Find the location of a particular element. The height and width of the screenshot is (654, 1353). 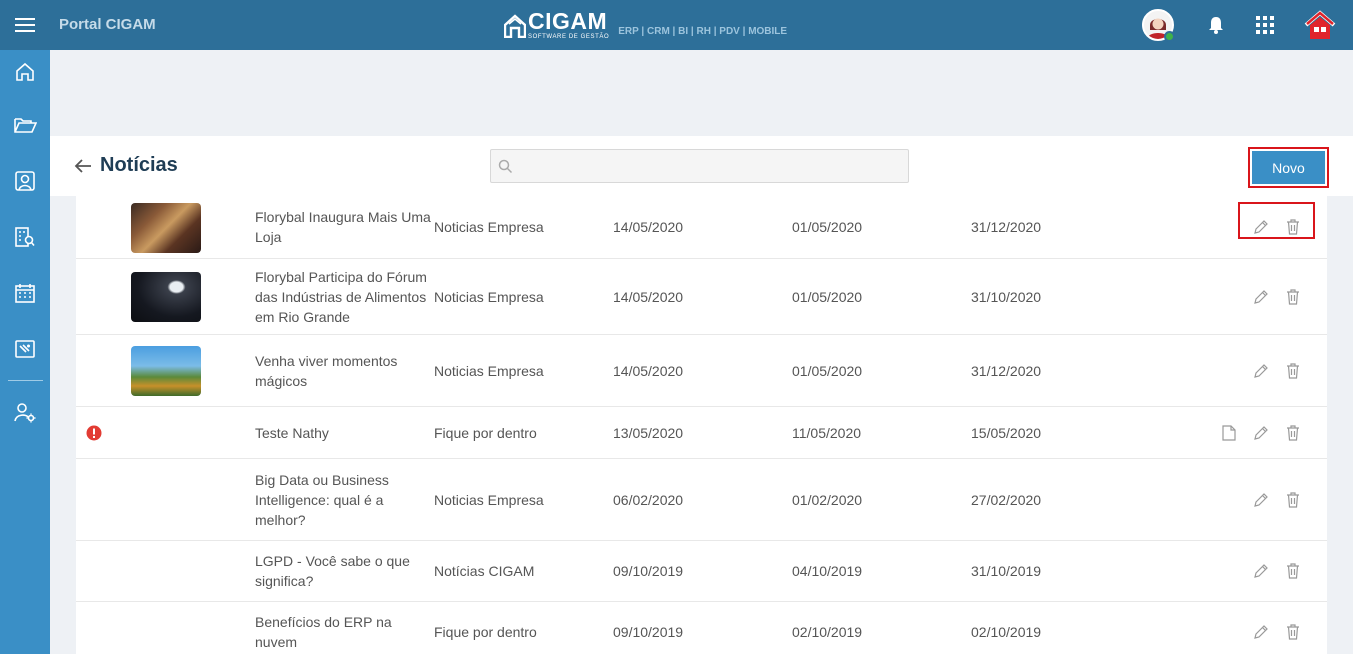

hamburger-icon is located at coordinates (25, 25).